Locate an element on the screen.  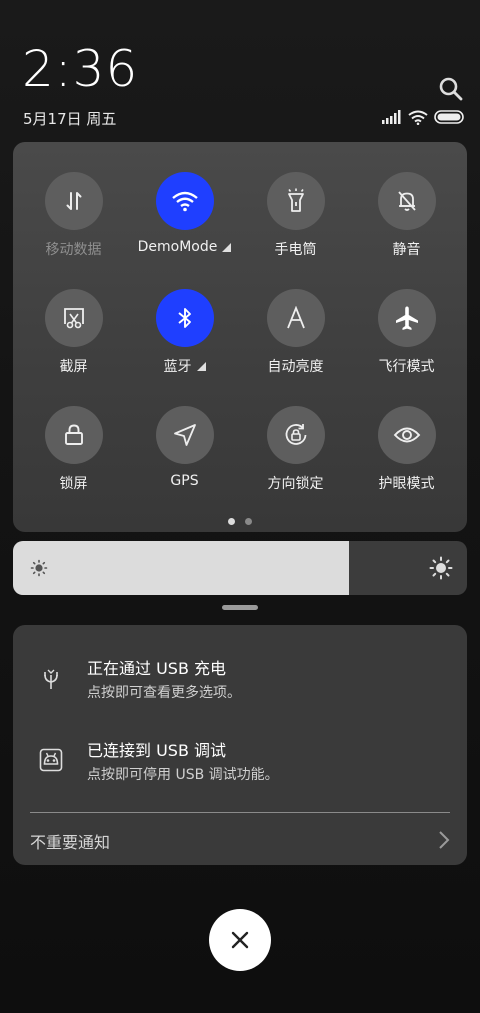
tile-airplane: 飞行模式 is located at coordinates (406, 332).